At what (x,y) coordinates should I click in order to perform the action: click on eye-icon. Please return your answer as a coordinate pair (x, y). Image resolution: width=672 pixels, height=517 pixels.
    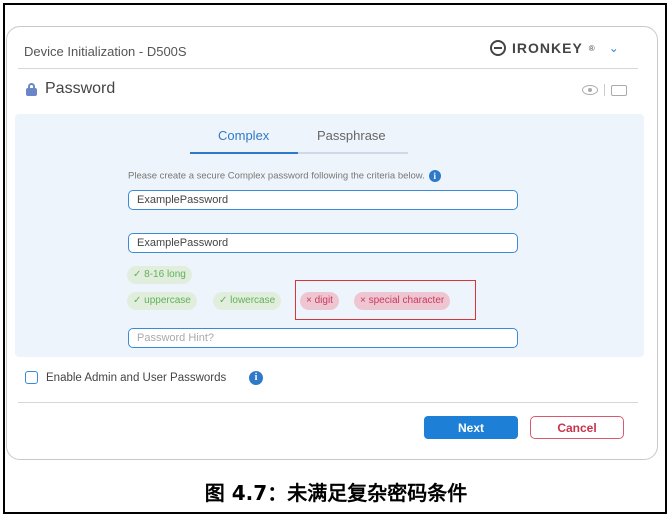
    Looking at the image, I should click on (590, 90).